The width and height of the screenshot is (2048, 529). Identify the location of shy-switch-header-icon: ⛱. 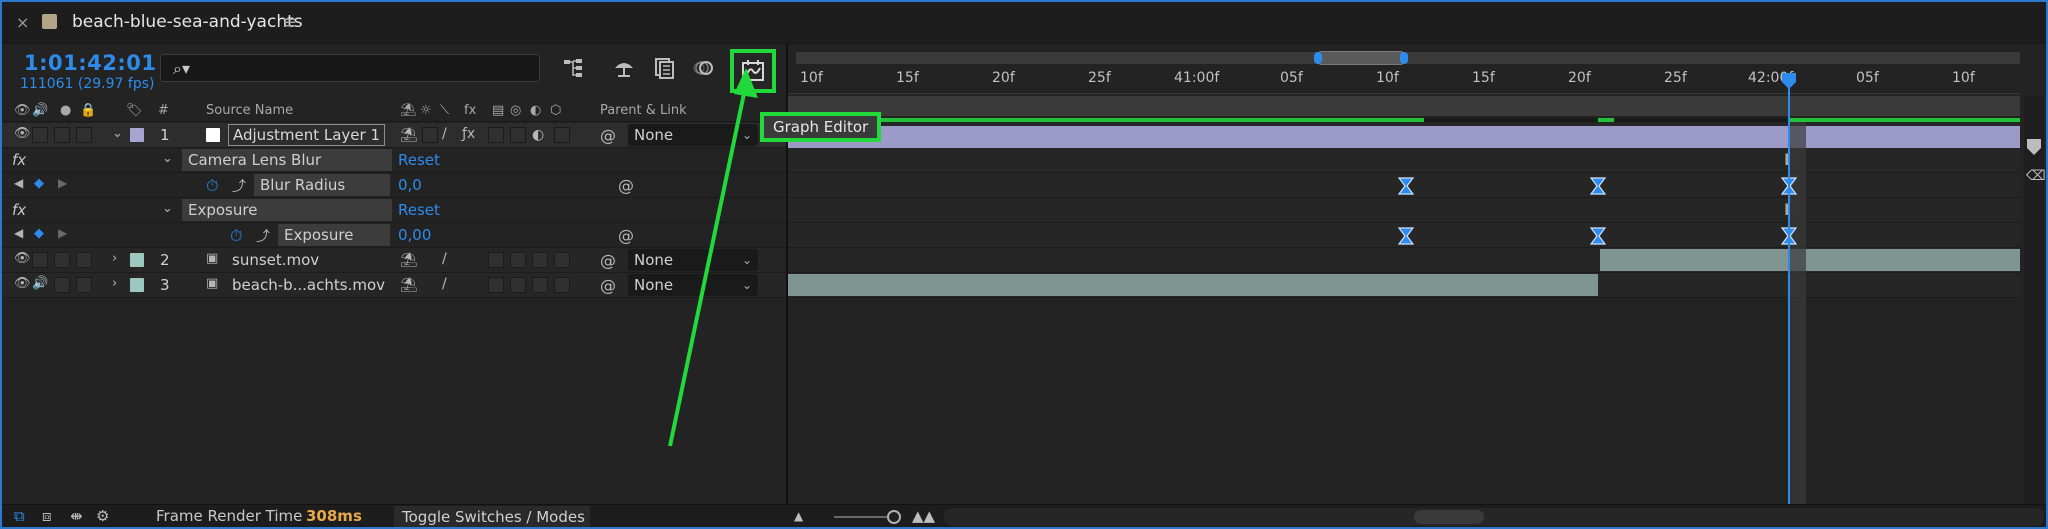
(408, 110).